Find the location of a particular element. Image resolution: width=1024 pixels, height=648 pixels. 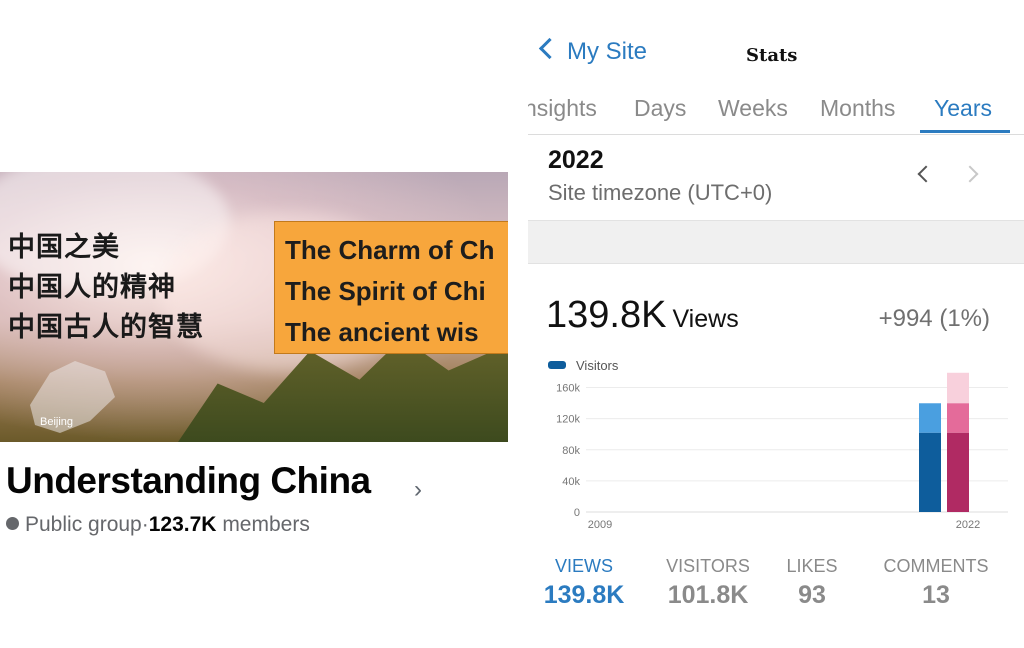

bar-highlight-mid is located at coordinates (958, 418).